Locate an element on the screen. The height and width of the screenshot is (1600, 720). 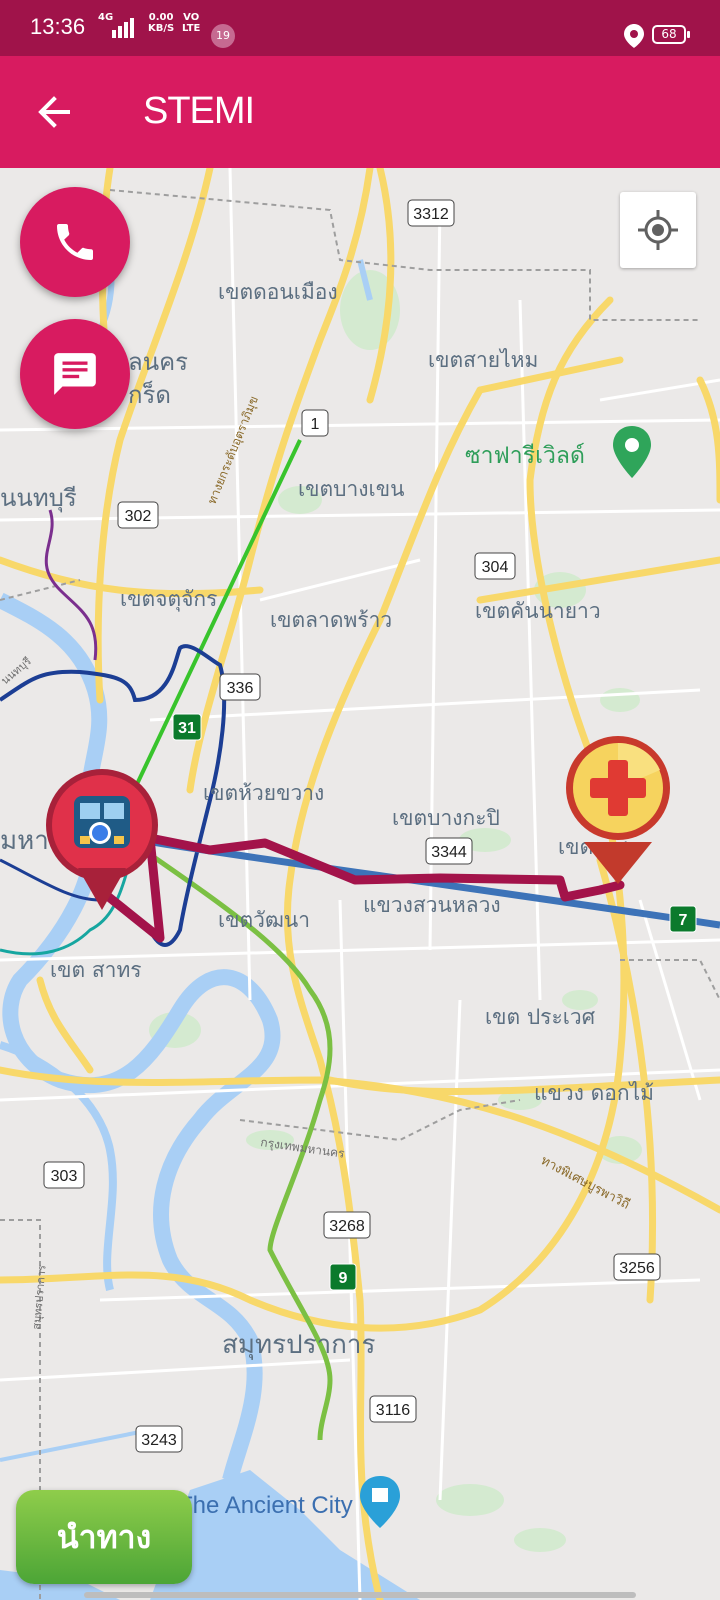
shield-3116-text: 3116 is located at coordinates (393, 1410).